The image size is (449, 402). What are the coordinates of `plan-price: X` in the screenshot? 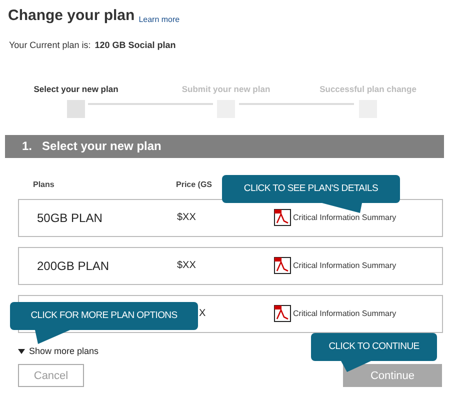 It's located at (202, 314).